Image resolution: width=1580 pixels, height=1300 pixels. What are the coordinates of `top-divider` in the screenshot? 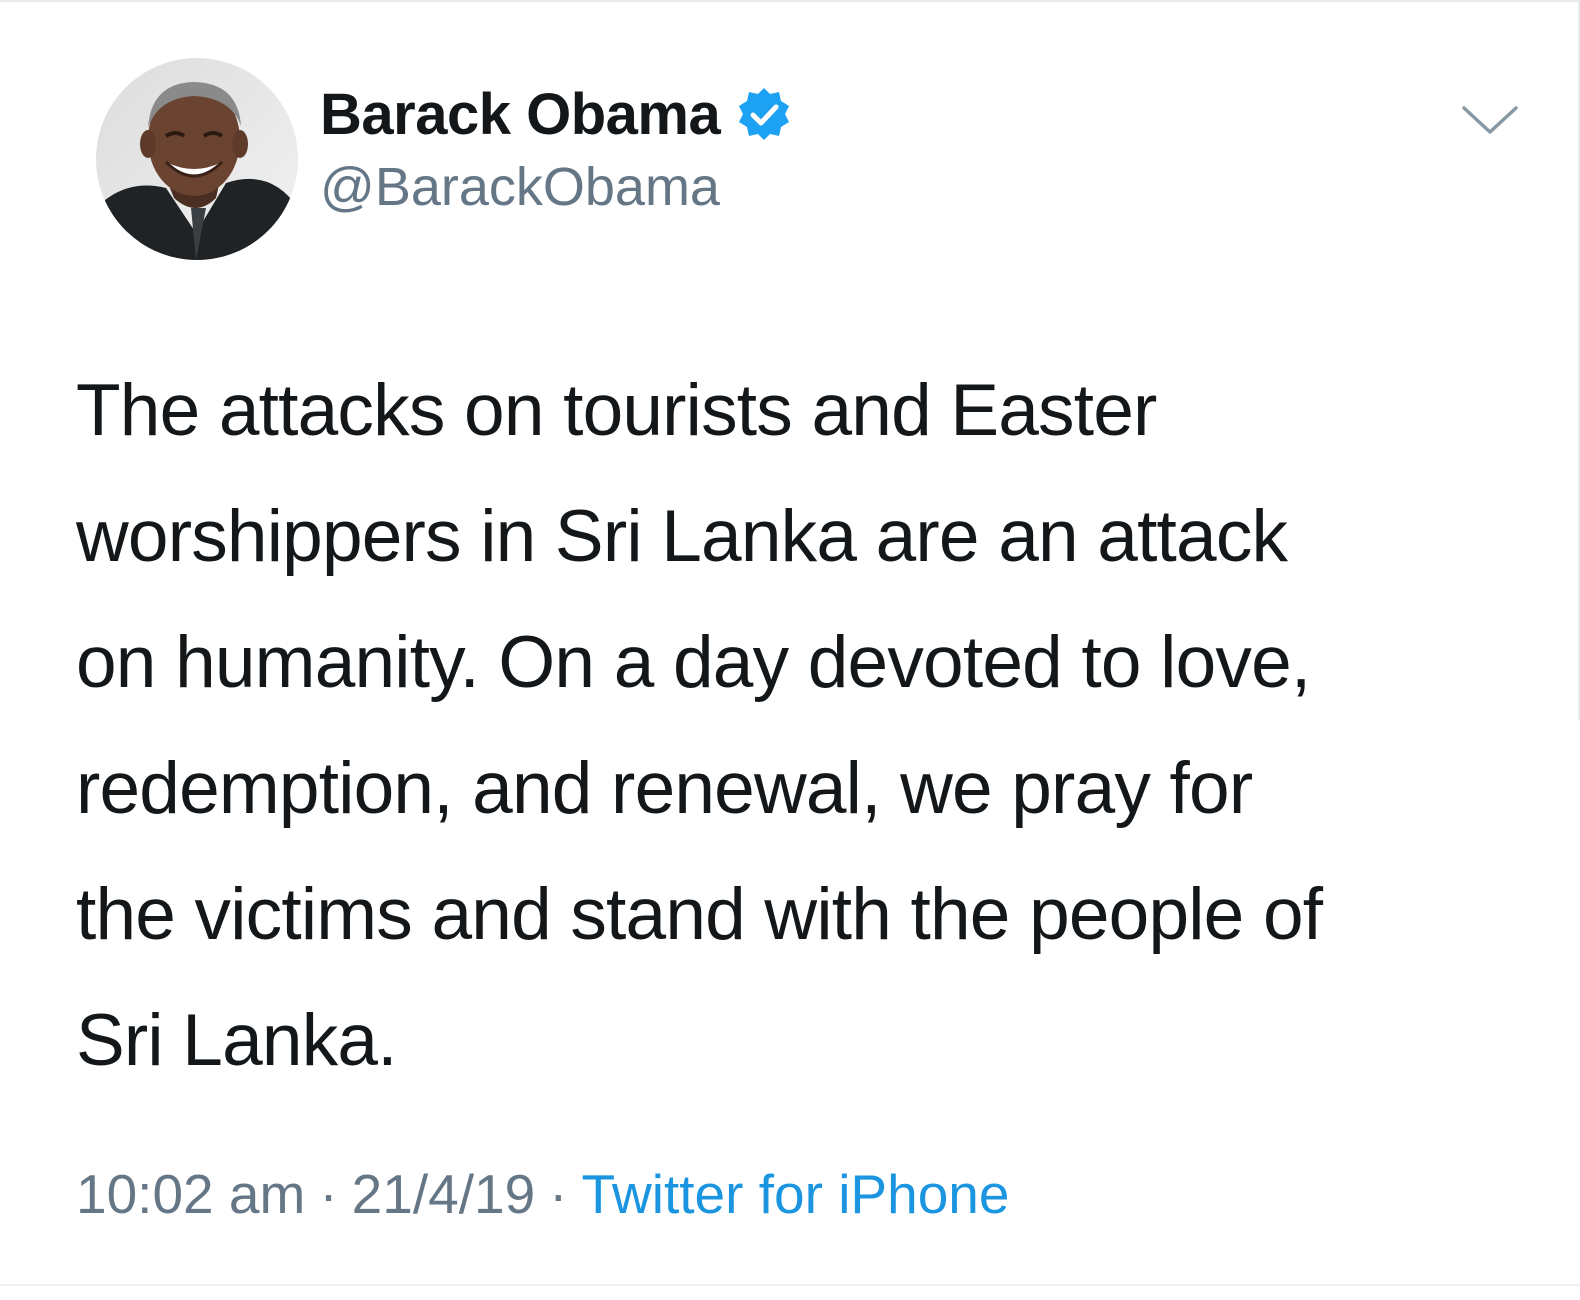 It's located at (790, 1).